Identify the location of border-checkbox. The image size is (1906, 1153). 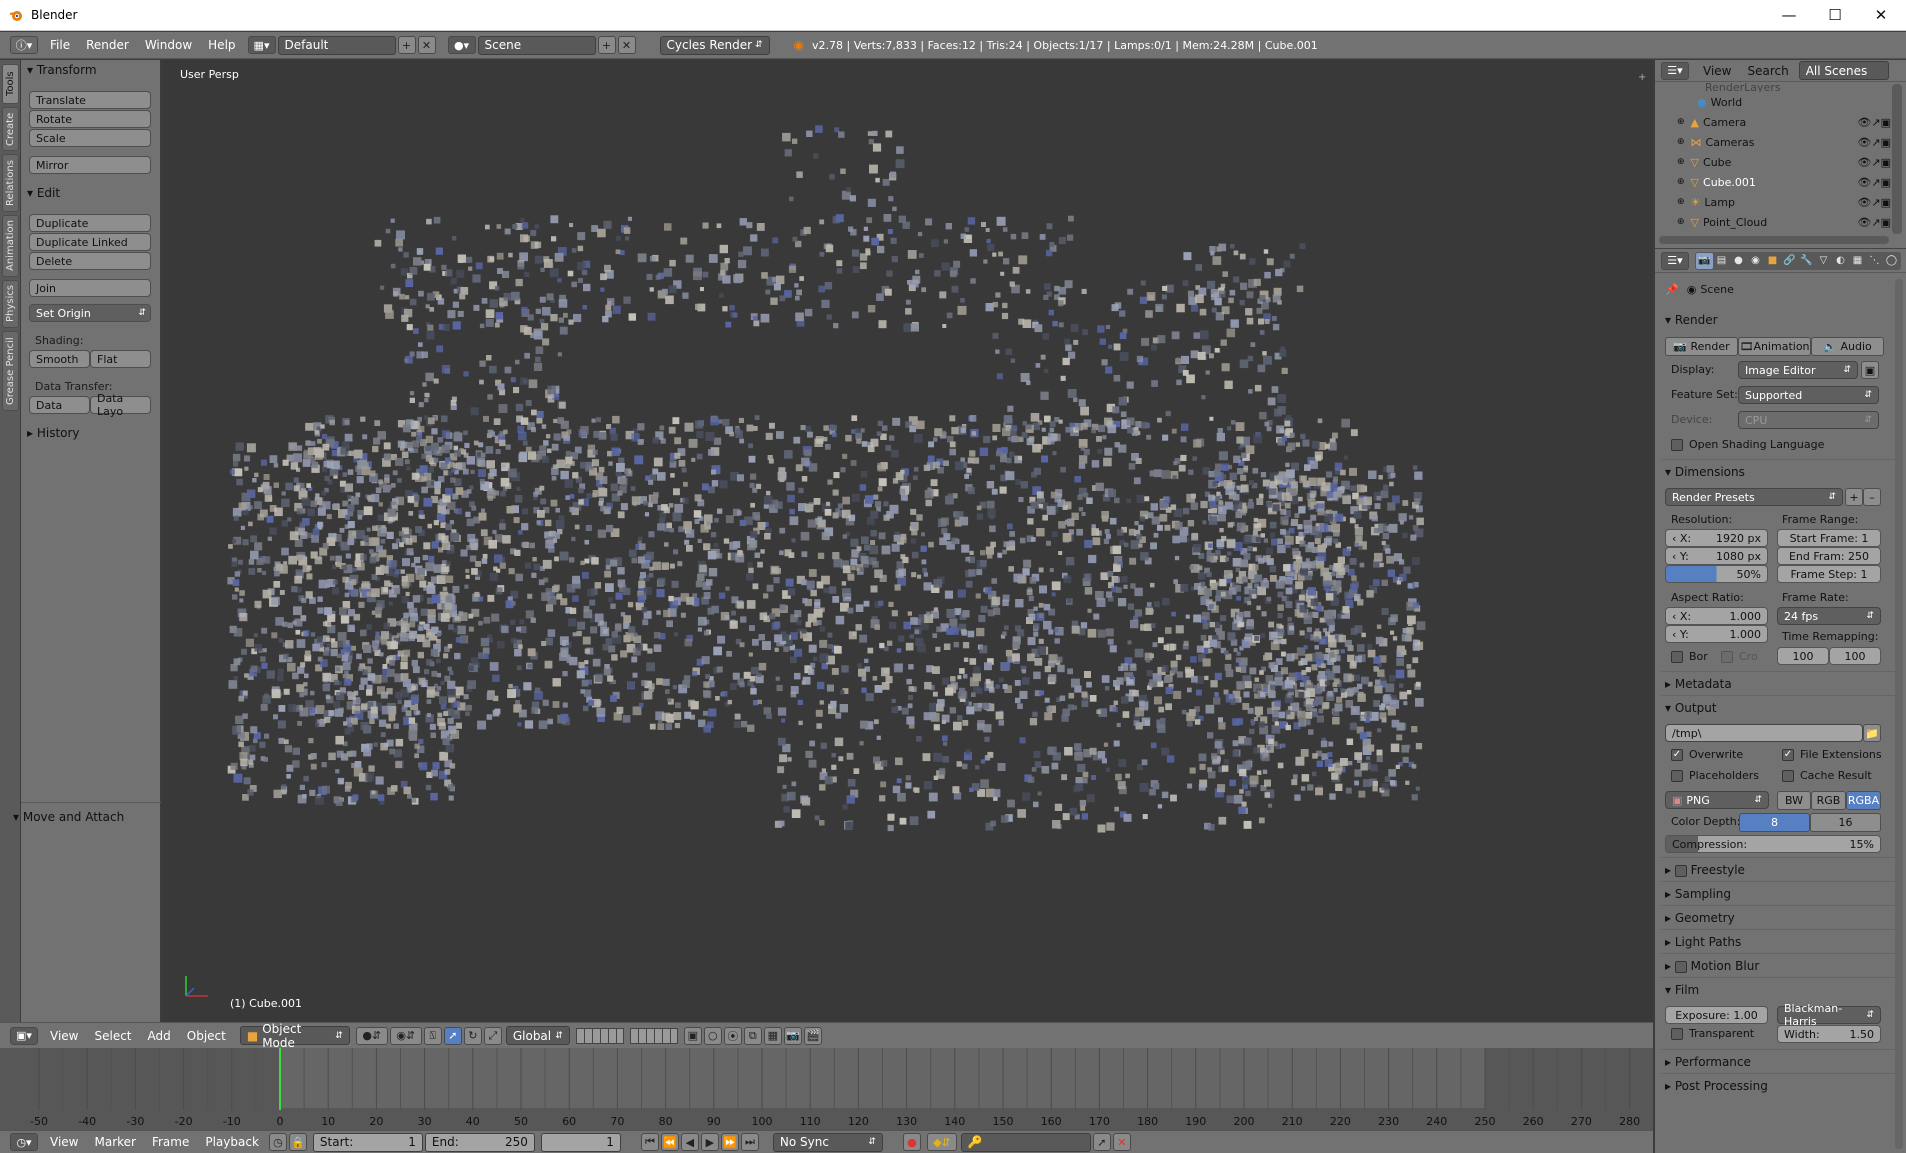
(1677, 657).